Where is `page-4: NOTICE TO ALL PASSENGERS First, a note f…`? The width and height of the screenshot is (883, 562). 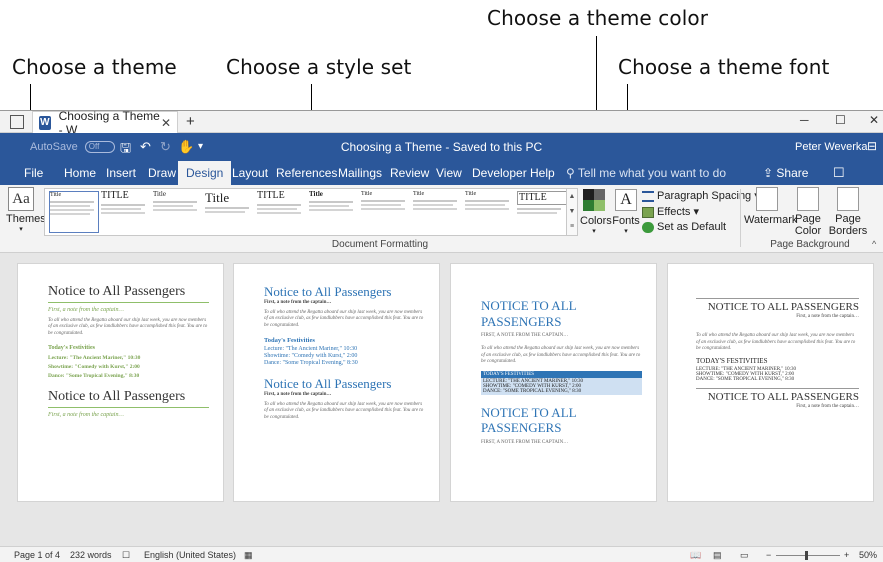
page-4: NOTICE TO ALL PASSENGERS First, a note f… is located at coordinates (770, 382).